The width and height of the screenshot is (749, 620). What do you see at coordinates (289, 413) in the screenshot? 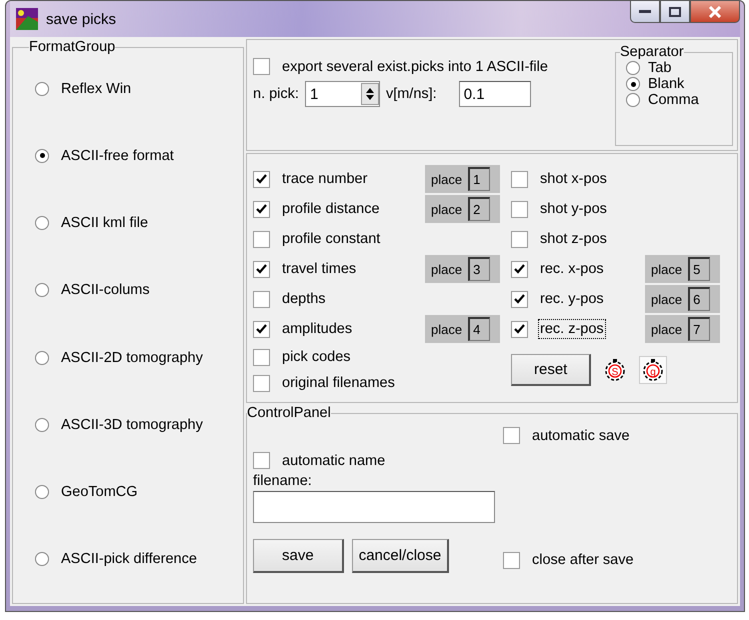
I see `group-title: ControlPanel` at bounding box center [289, 413].